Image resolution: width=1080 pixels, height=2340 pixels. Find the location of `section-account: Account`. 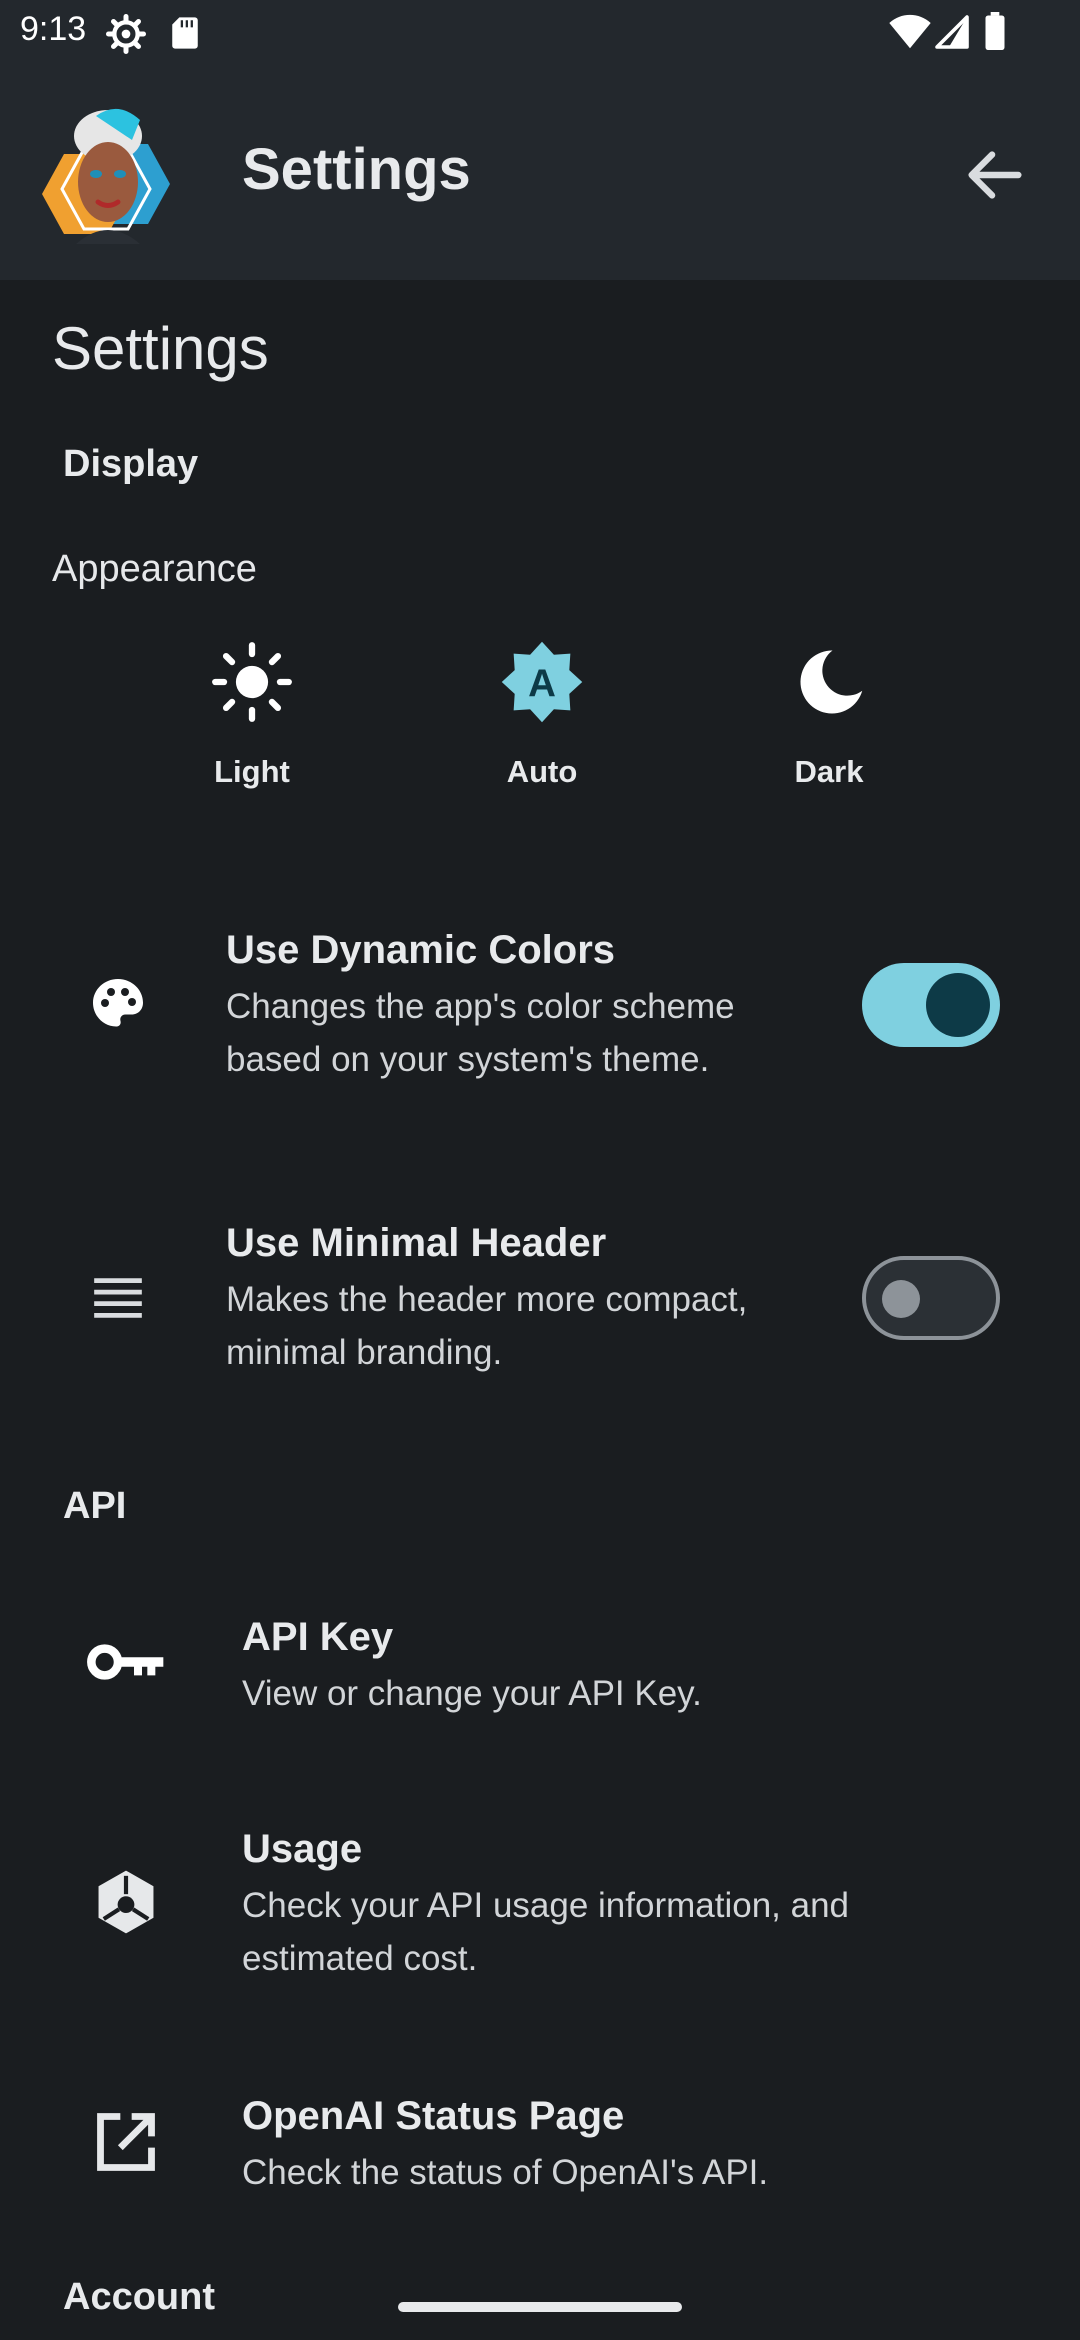

section-account: Account is located at coordinates (139, 2297).